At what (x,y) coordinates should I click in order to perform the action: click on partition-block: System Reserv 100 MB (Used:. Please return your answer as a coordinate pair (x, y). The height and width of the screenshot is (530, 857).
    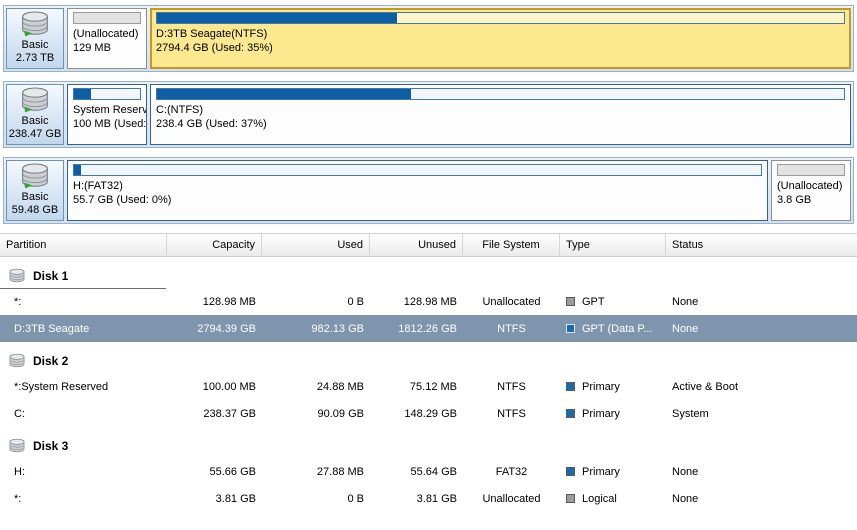
    Looking at the image, I should click on (107, 114).